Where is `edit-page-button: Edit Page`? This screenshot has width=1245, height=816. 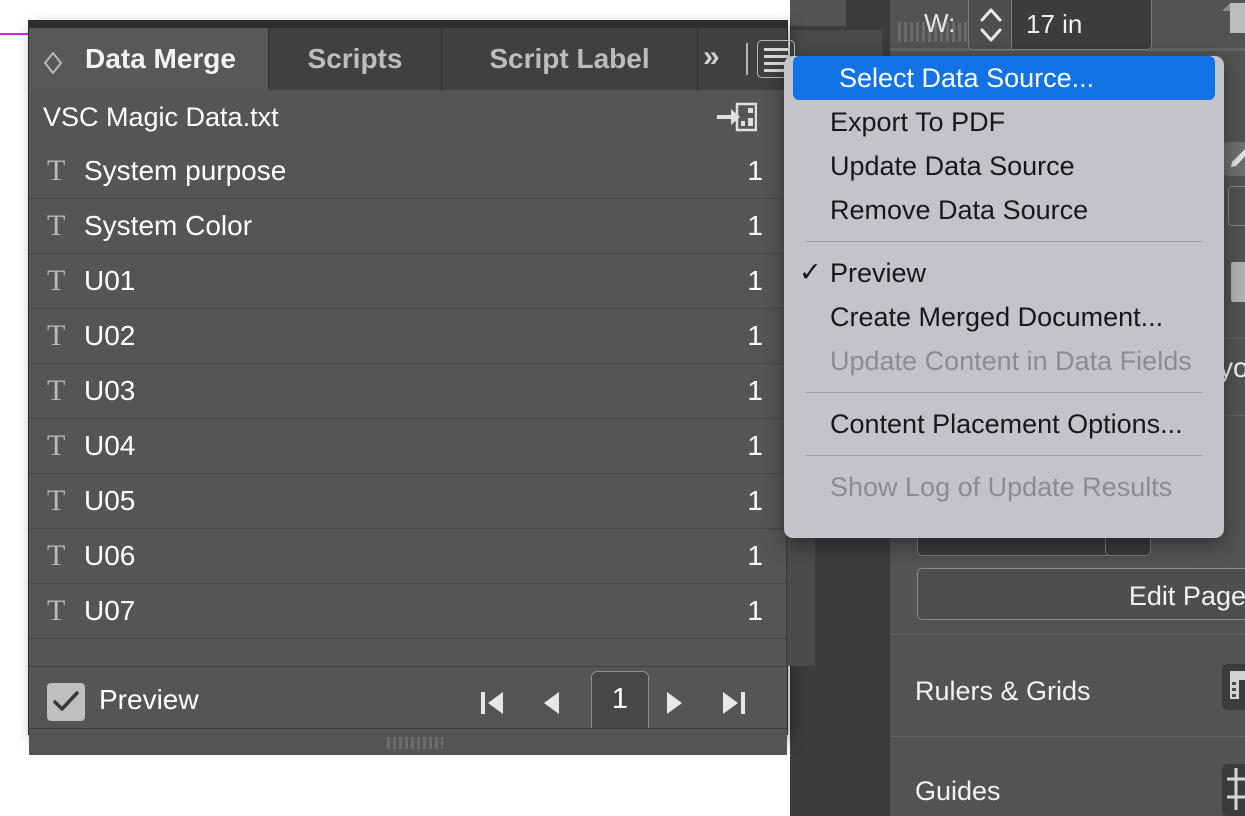
edit-page-button: Edit Page is located at coordinates (1081, 594).